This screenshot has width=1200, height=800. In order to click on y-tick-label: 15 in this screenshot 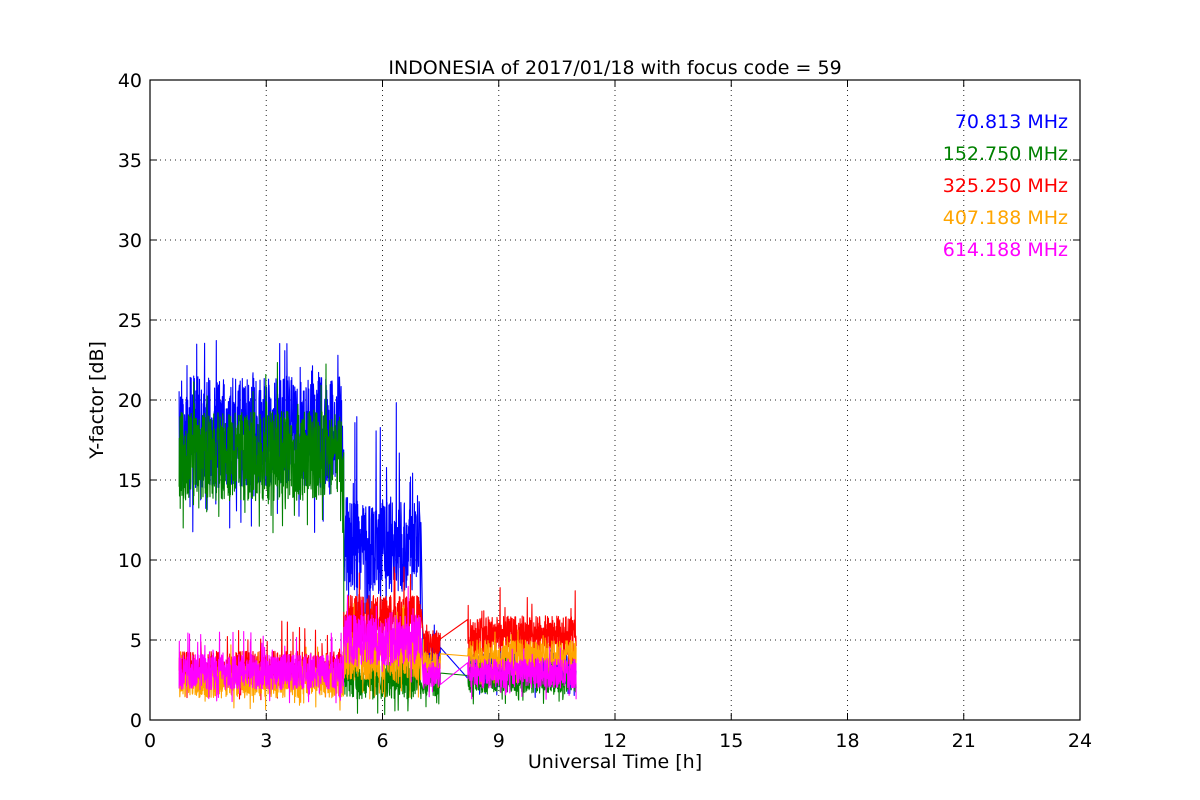, I will do `click(130, 481)`.